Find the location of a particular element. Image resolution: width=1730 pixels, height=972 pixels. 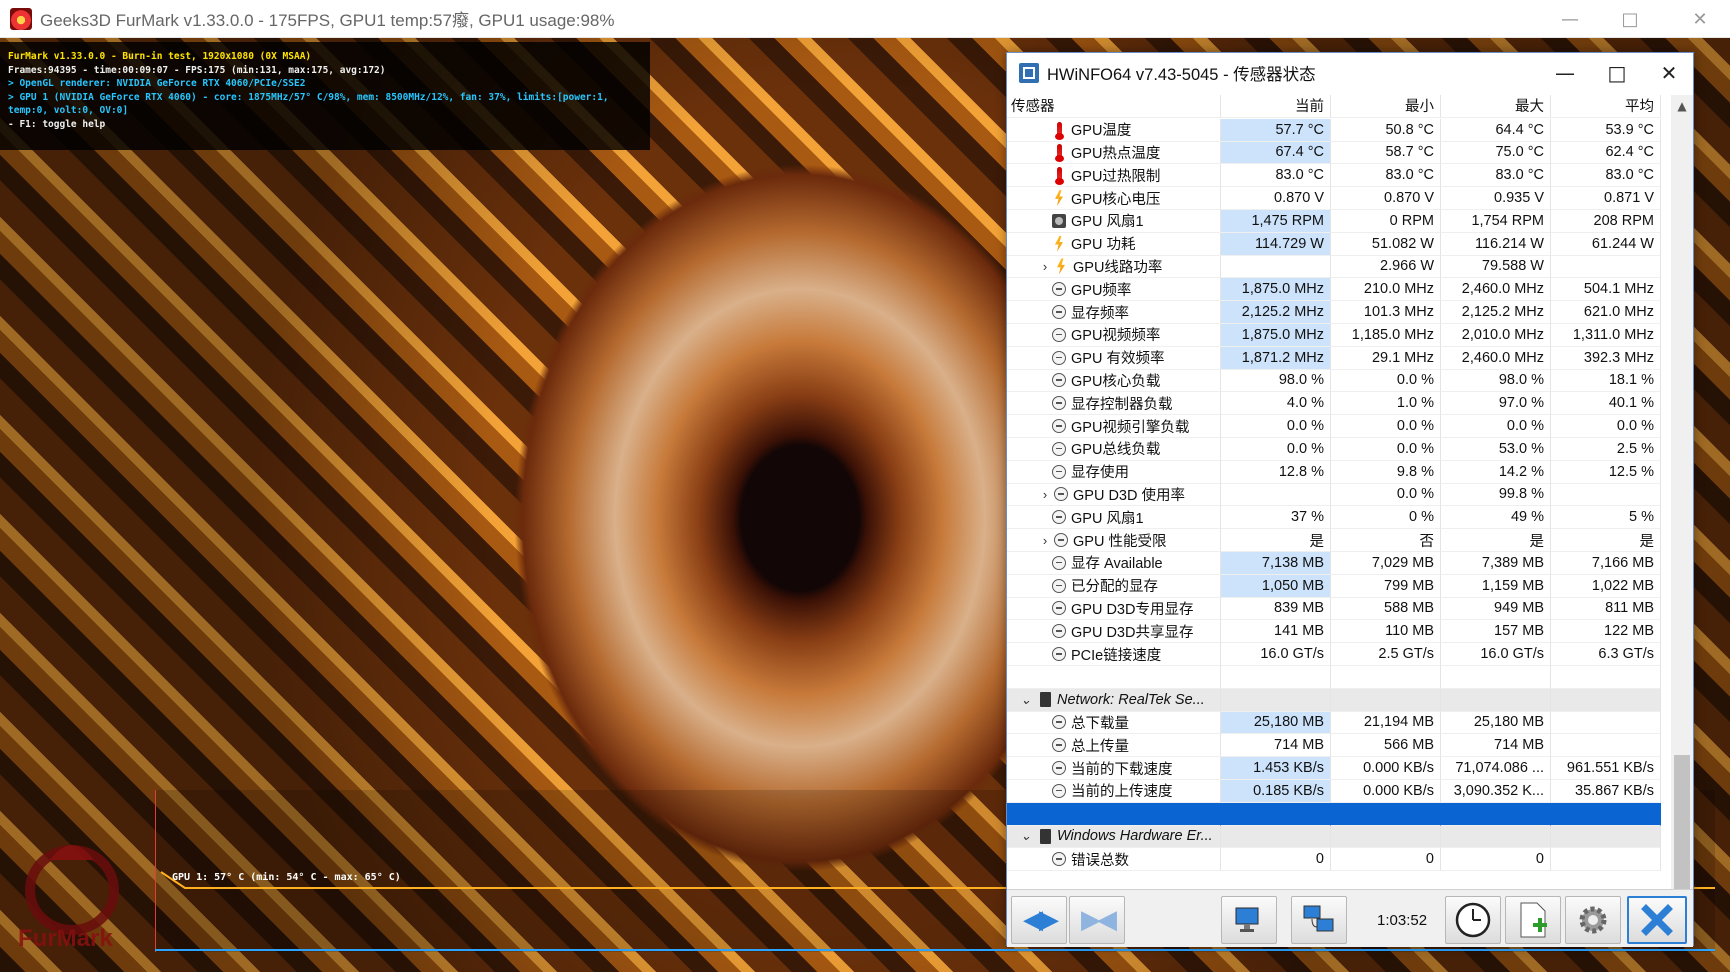

hwinfo-minimize-button: — is located at coordinates (1565, 73).